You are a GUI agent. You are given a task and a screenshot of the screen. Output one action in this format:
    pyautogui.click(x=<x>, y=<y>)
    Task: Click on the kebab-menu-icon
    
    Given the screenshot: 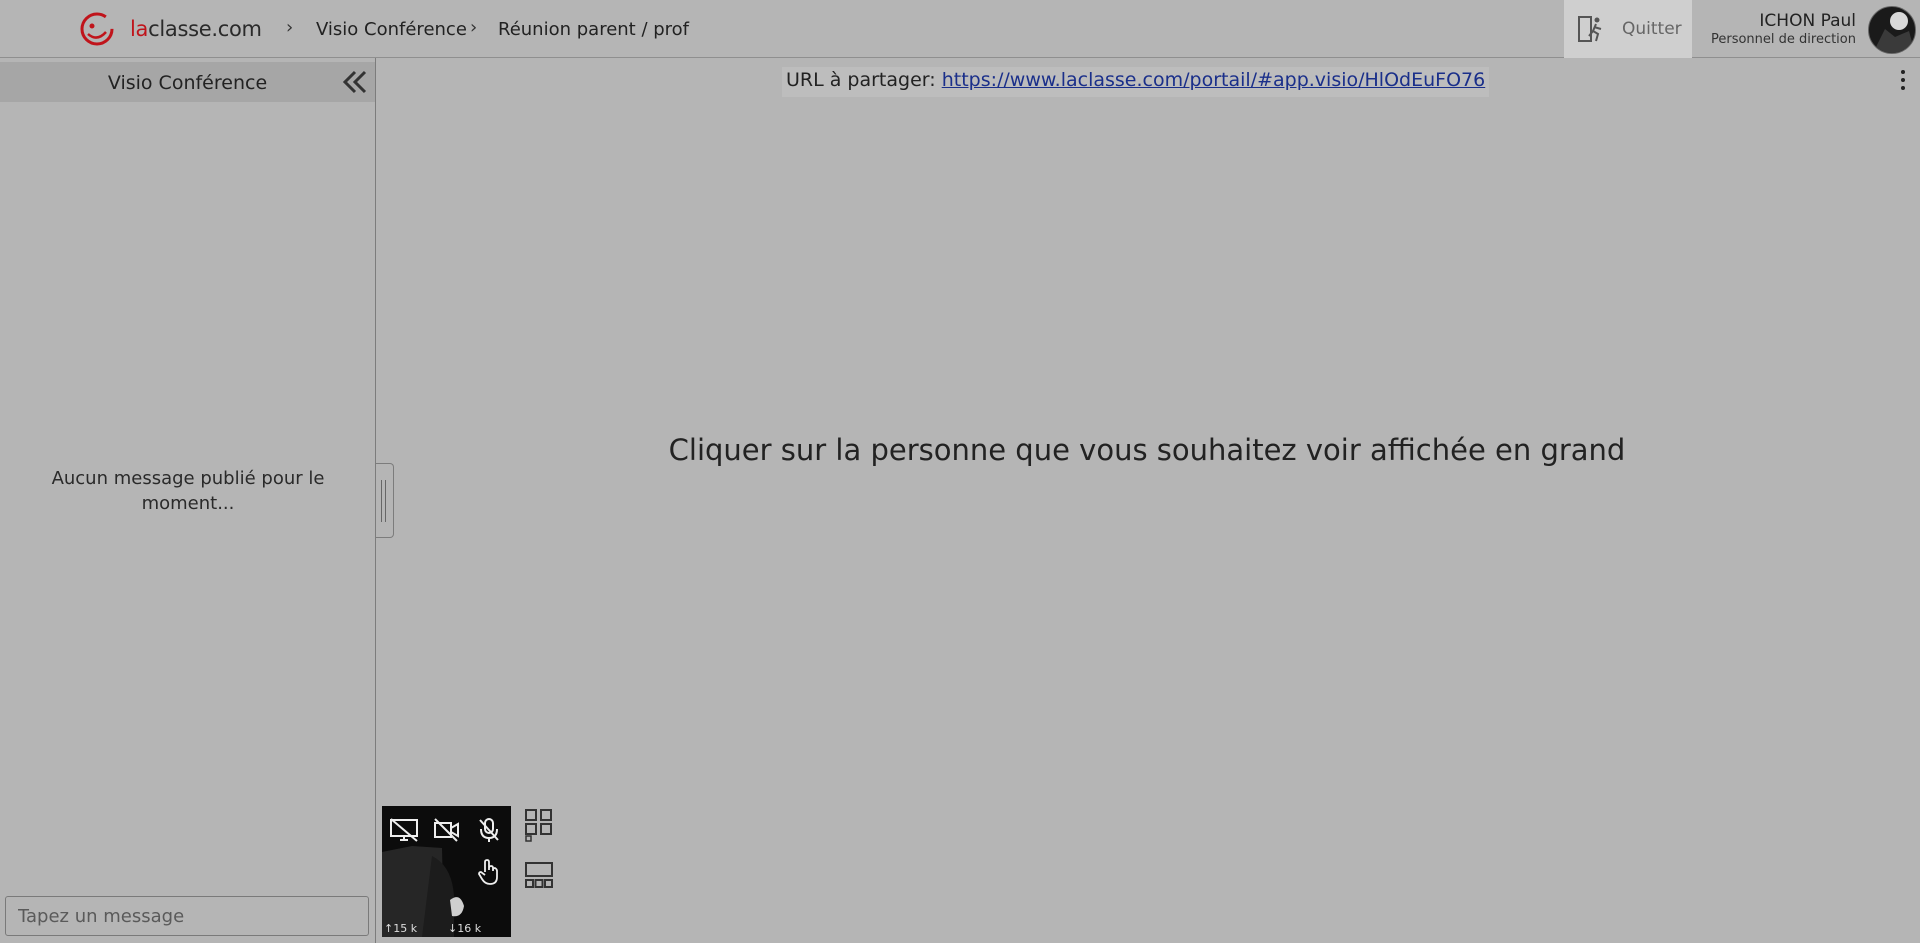 What is the action you would take?
    pyautogui.click(x=1903, y=82)
    